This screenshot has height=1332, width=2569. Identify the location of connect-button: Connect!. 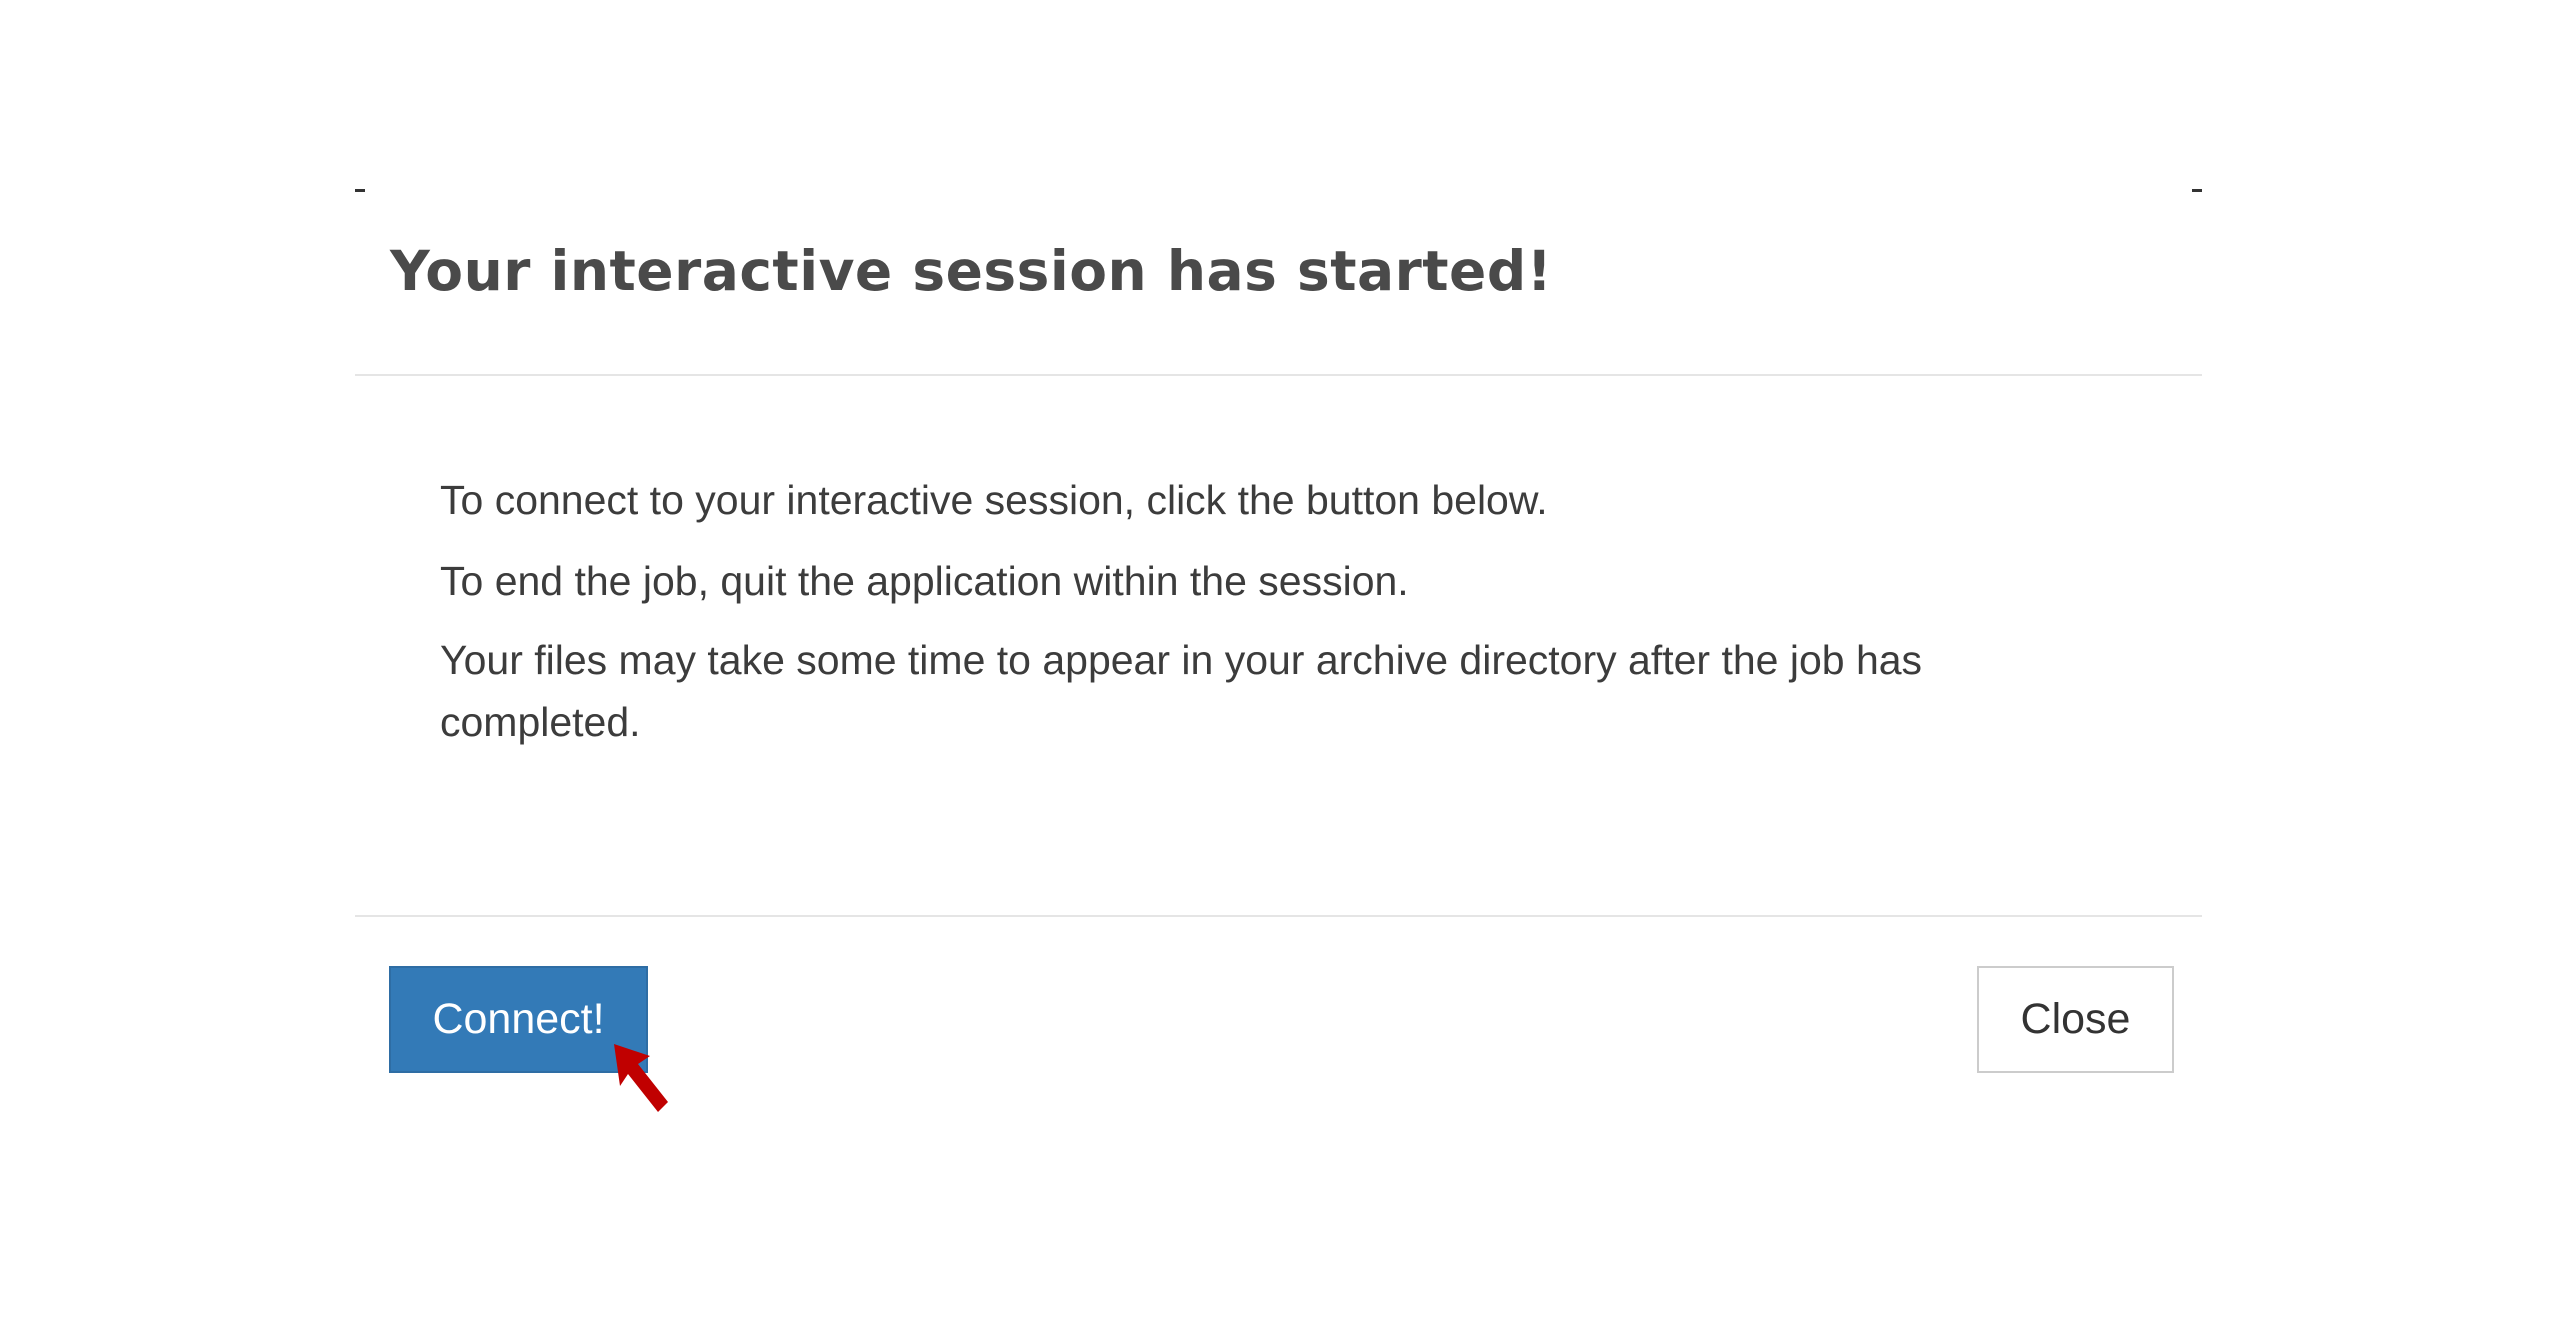
(518, 1019).